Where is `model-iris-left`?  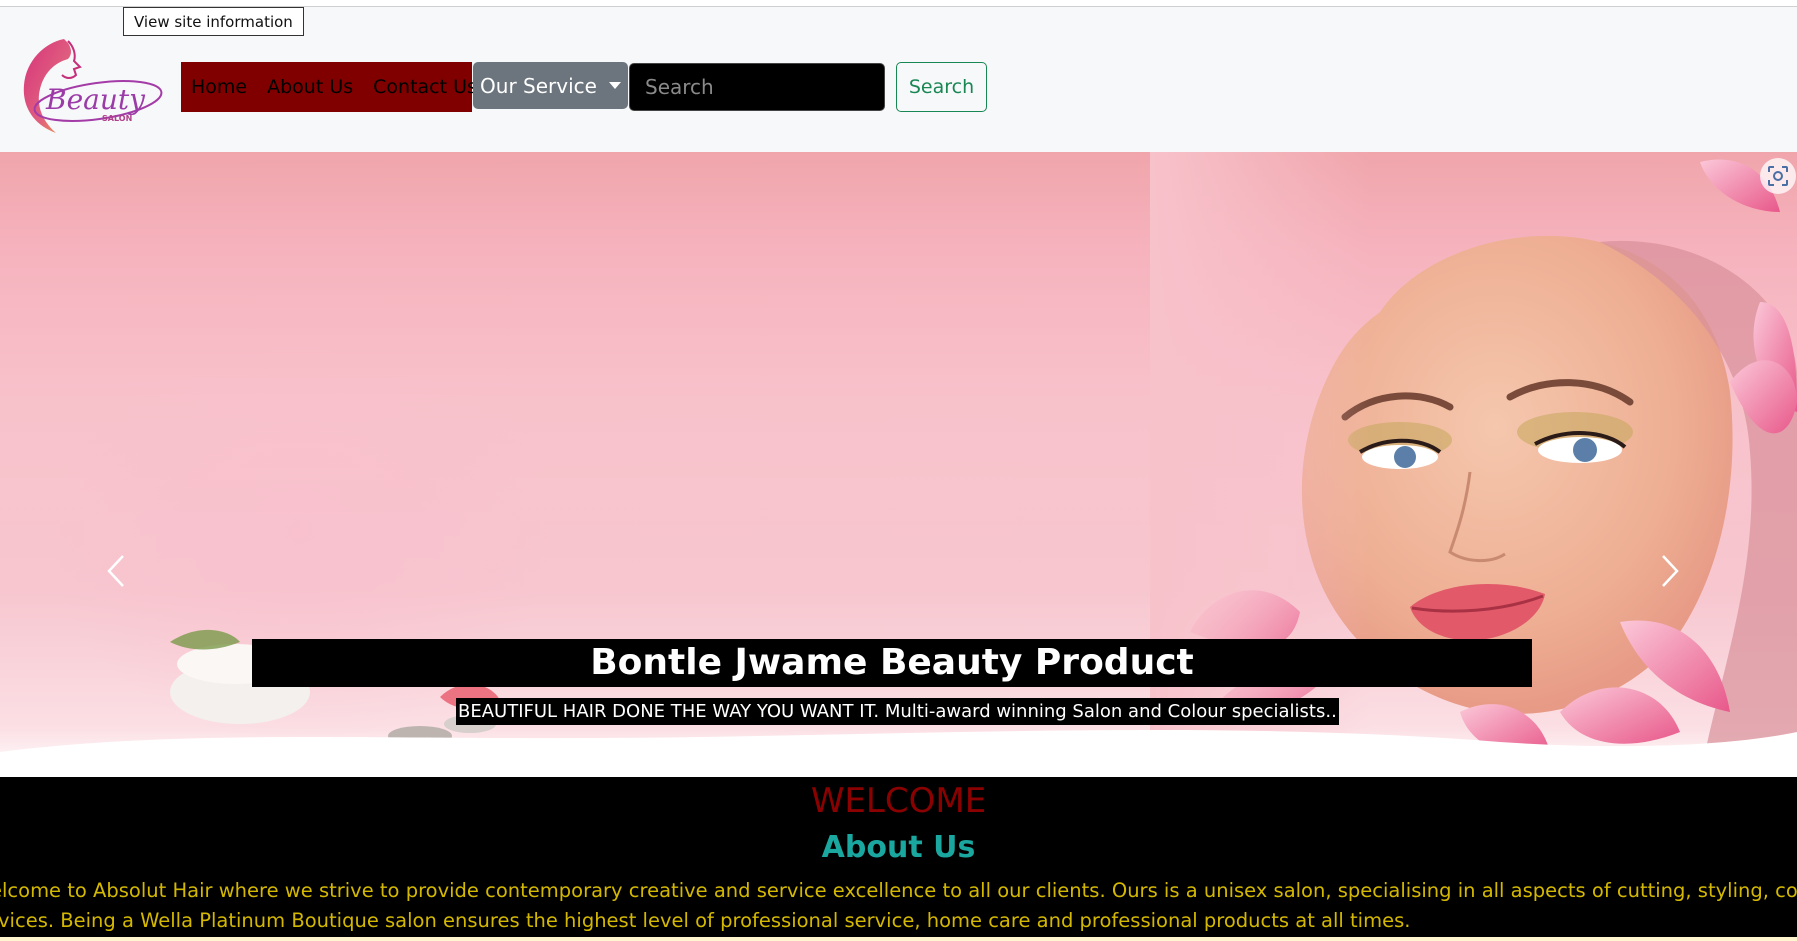
model-iris-left is located at coordinates (1405, 457).